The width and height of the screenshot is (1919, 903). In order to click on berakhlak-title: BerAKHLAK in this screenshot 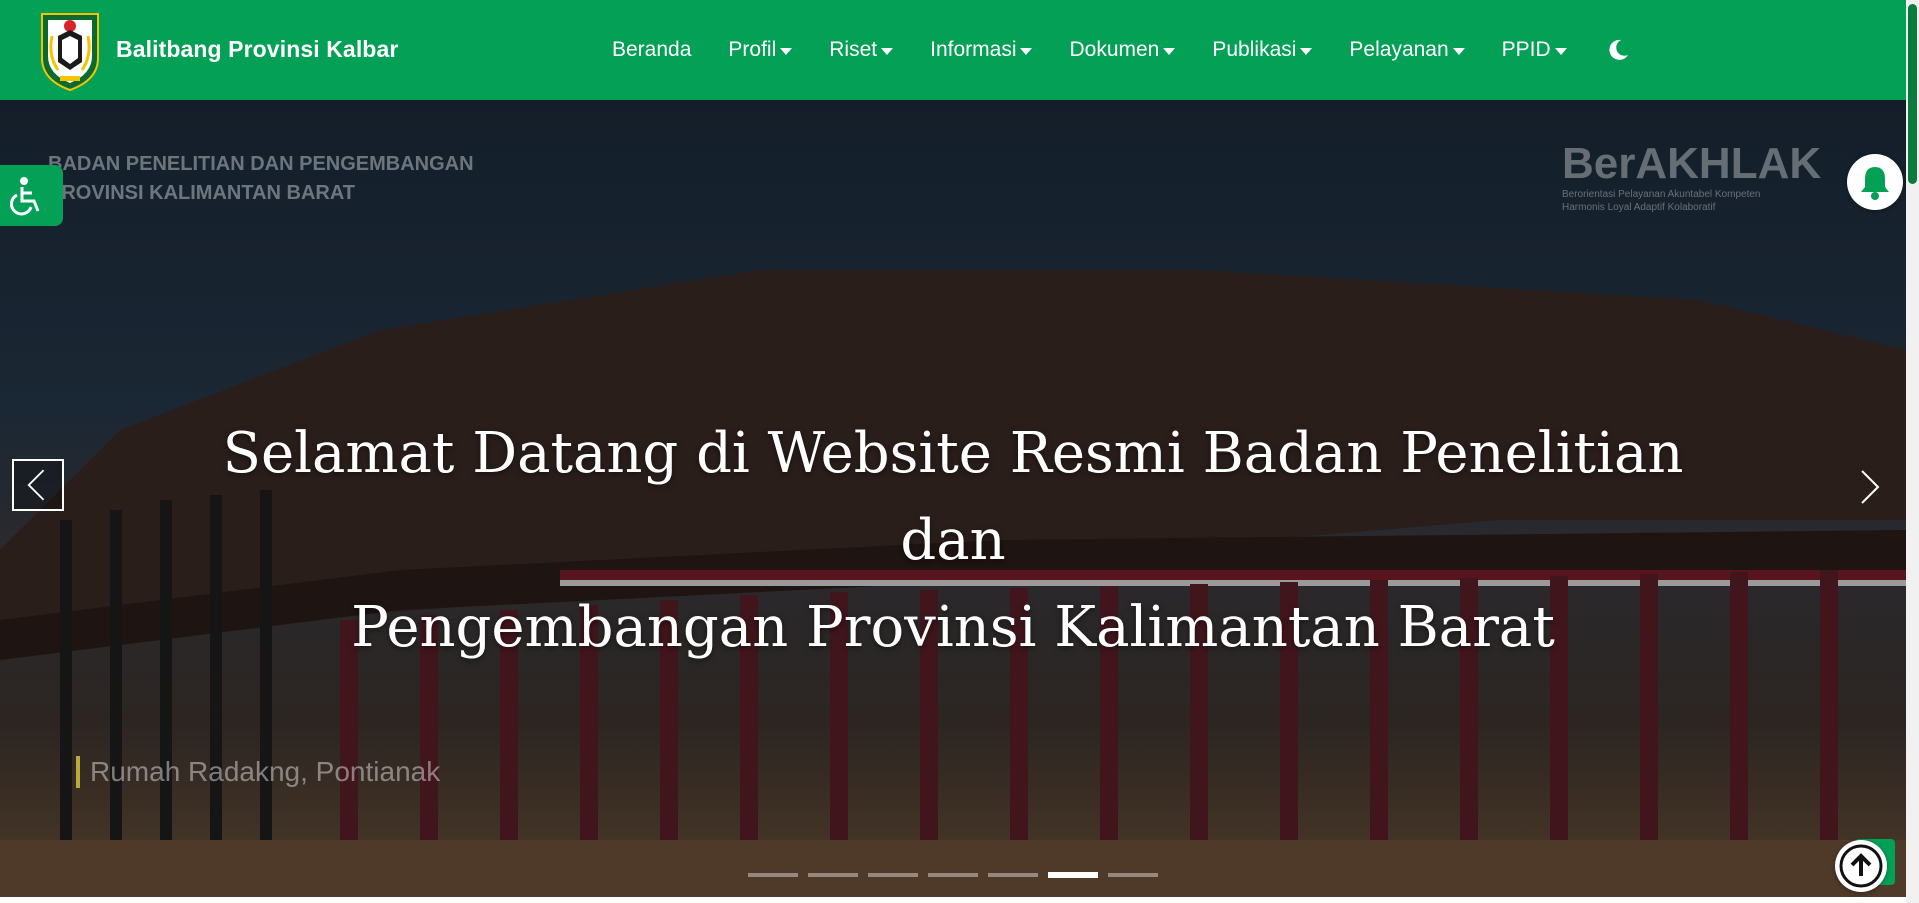, I will do `click(1692, 163)`.